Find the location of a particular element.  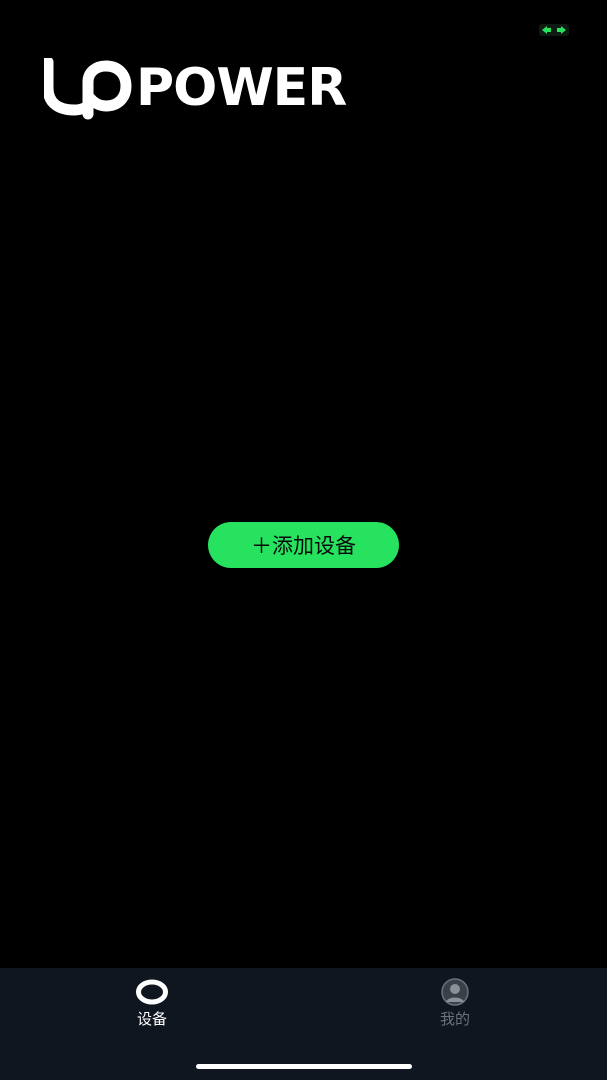

tab-devices-label: 设备 is located at coordinates (151, 1019).